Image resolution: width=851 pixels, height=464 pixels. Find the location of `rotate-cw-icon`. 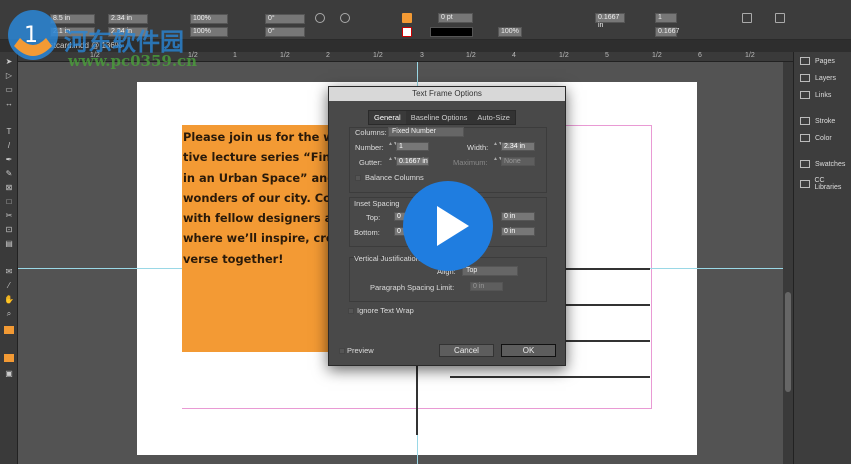

rotate-cw-icon is located at coordinates (320, 18).